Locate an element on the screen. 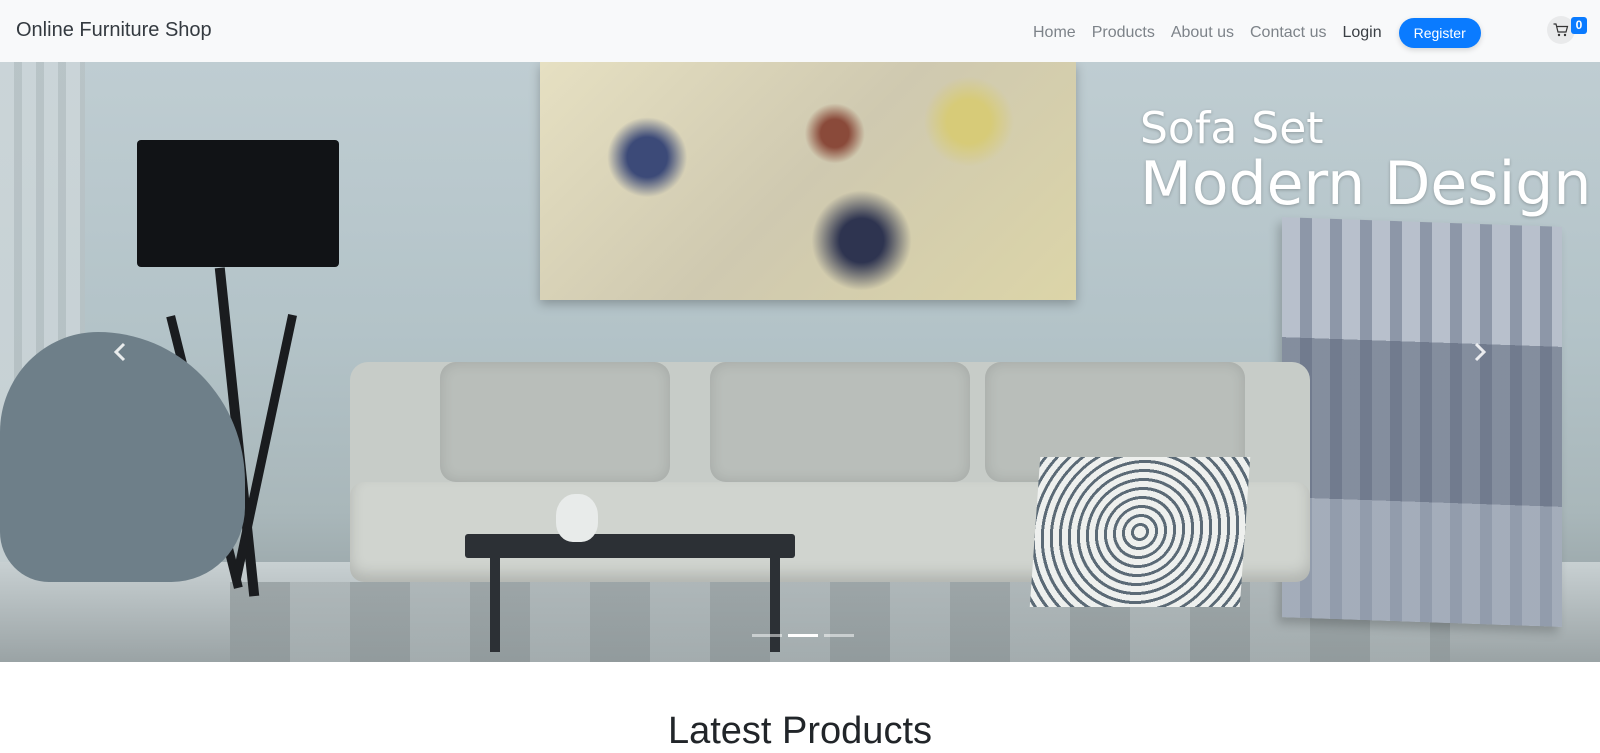 Image resolution: width=1600 pixels, height=753 pixels. brand-link: Online Furniture Shop is located at coordinates (114, 30).